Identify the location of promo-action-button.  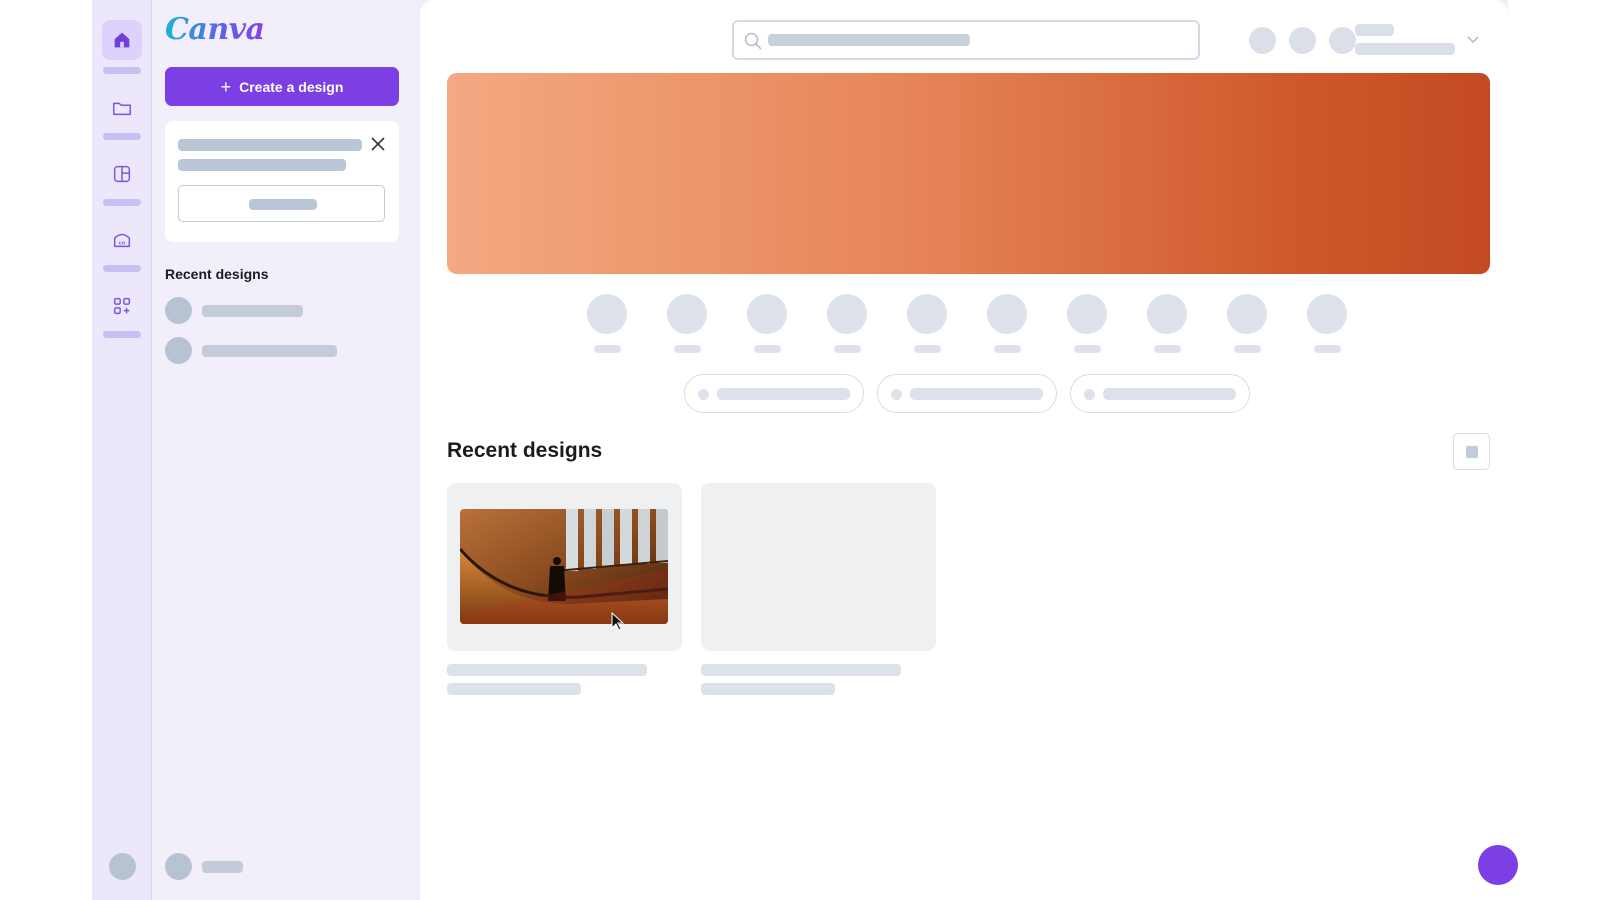
(281, 203).